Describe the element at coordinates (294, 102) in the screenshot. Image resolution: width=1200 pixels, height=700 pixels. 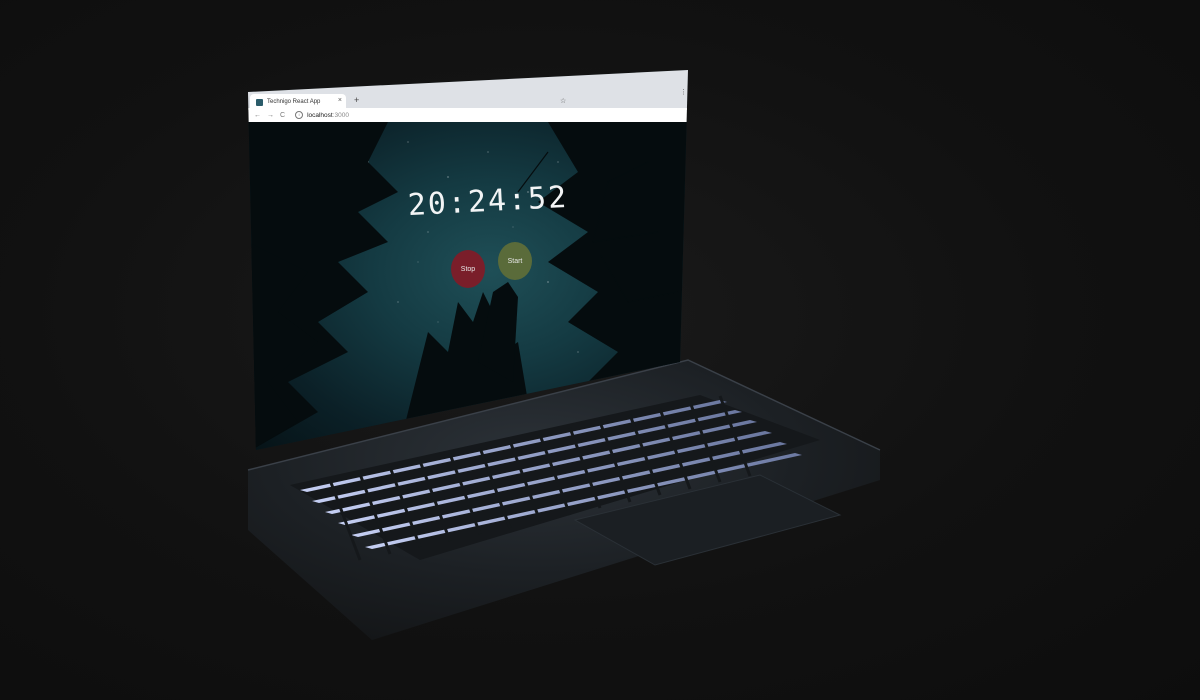
I see `tab-title: Technigo React App` at that location.